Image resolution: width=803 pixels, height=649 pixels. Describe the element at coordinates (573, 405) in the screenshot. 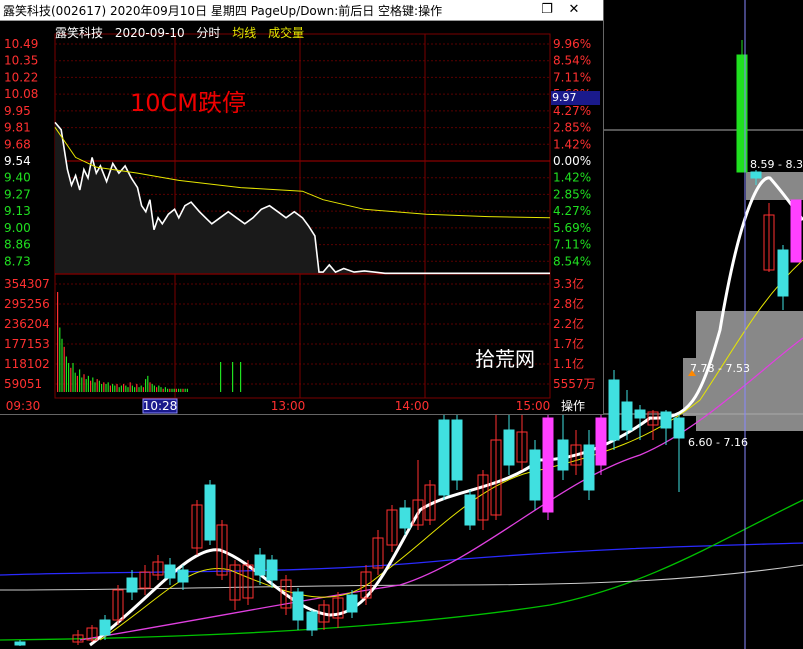

I see `operate-button: 操作` at that location.